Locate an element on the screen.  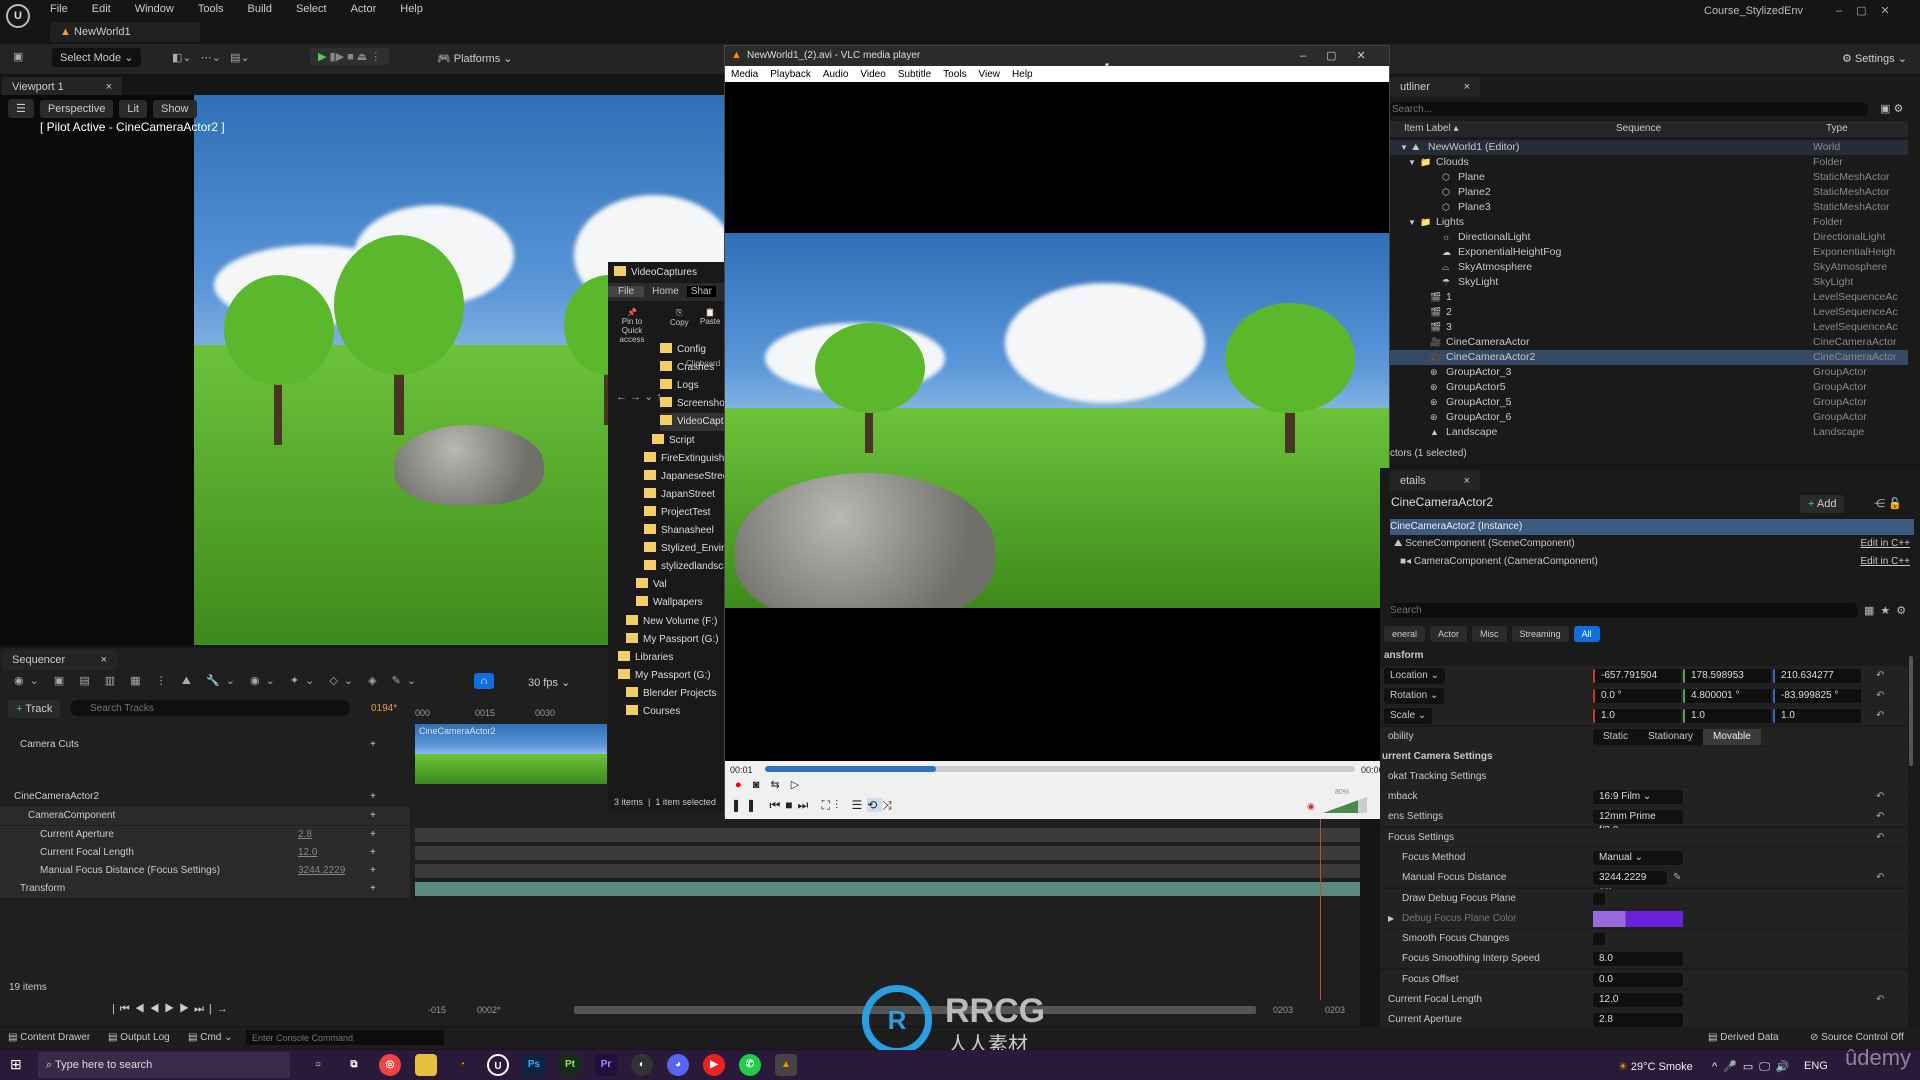
outliner-row: ⬡ Plane3 StaticMeshActor is located at coordinates (1649, 207).